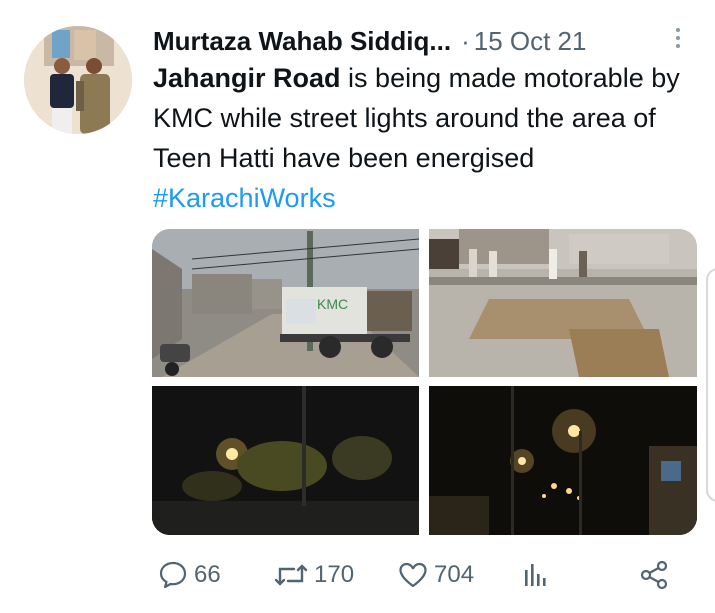 The image size is (715, 613). What do you see at coordinates (530, 41) in the screenshot?
I see `tweet-date: 15 Oct 21` at bounding box center [530, 41].